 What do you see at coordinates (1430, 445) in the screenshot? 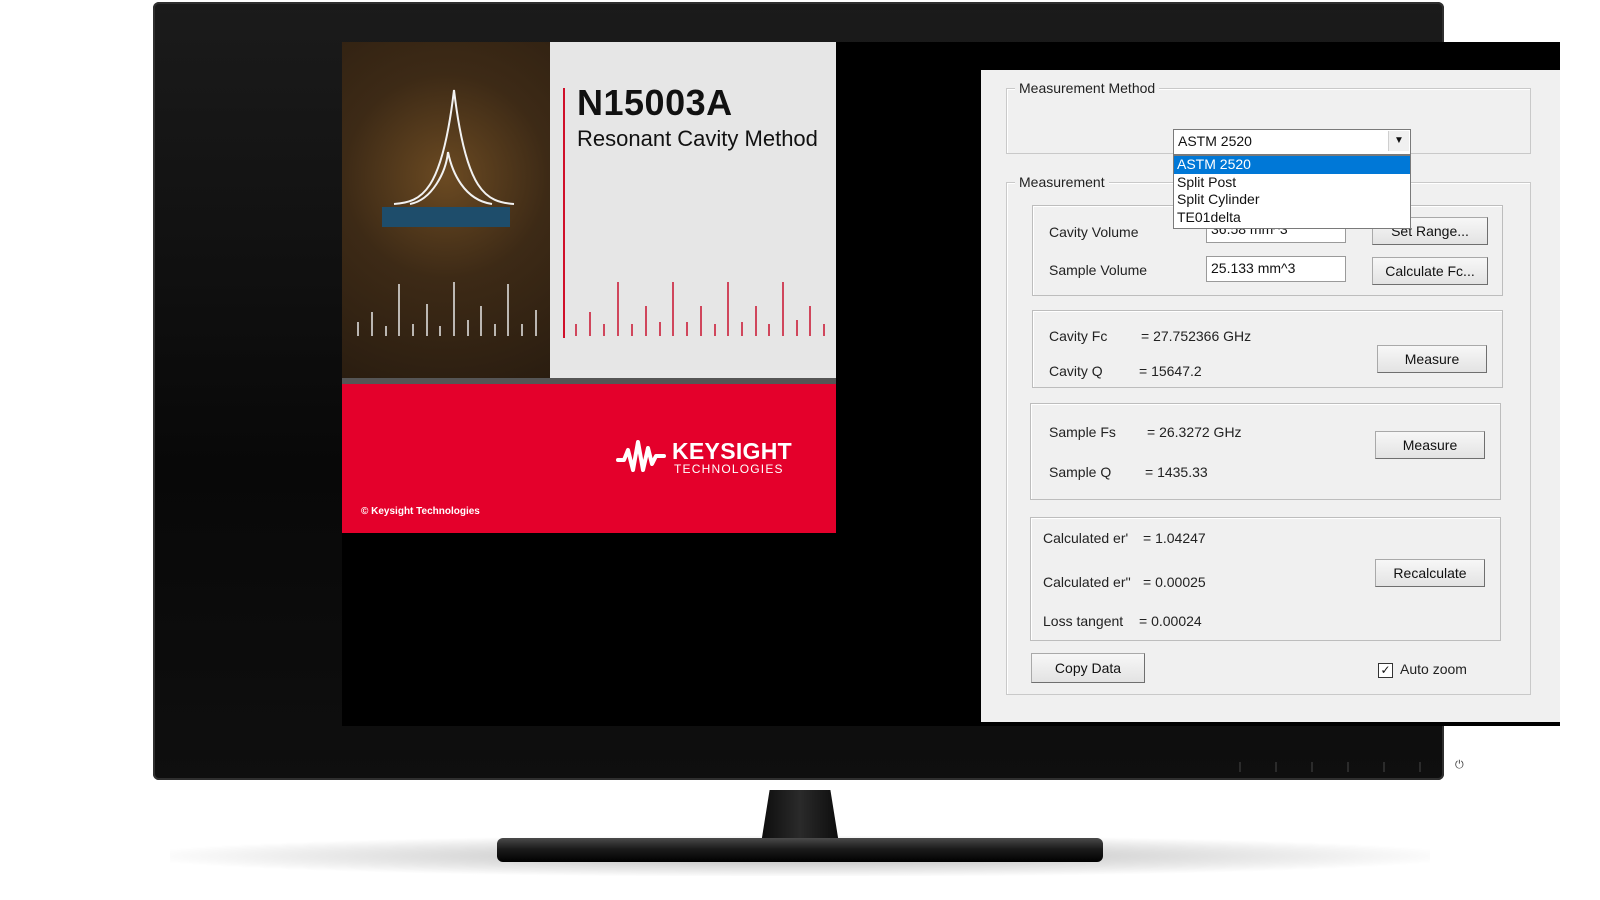
I see `measure-sample-button: Measure` at bounding box center [1430, 445].